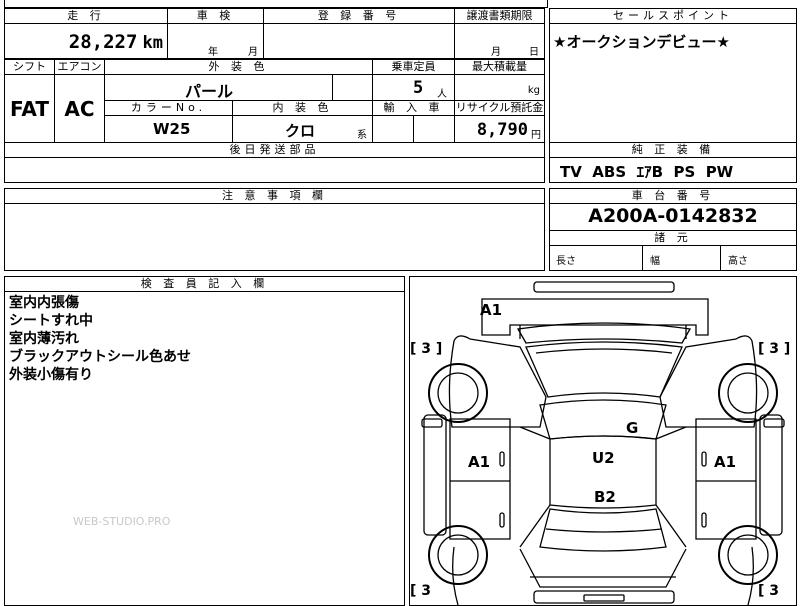  Describe the element at coordinates (491, 310) in the screenshot. I see `front-damage-mark: A1` at that location.